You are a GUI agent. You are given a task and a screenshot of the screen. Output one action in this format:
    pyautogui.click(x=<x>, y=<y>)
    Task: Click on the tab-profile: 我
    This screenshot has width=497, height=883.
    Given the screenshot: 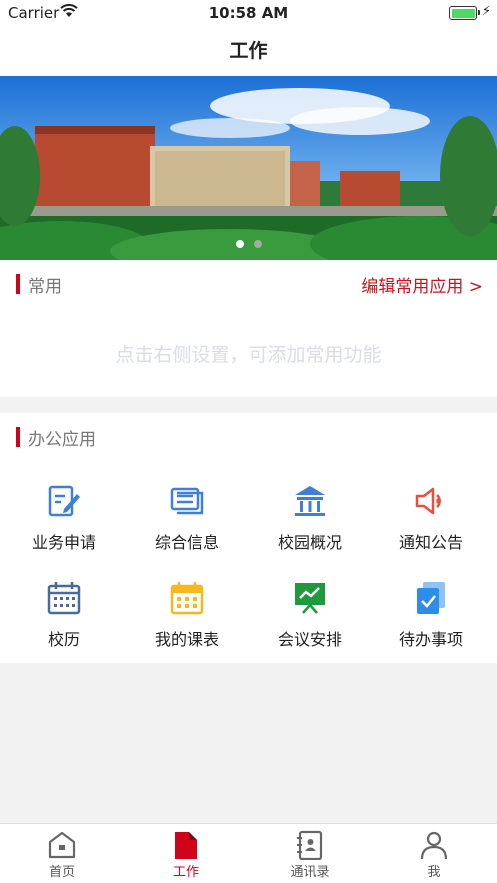 What is the action you would take?
    pyautogui.click(x=434, y=853)
    